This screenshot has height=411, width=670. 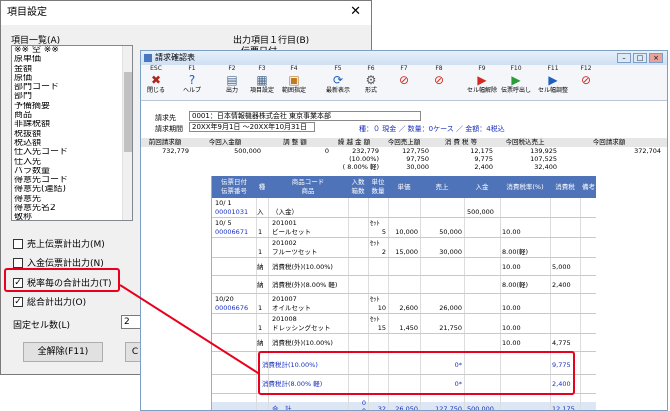 I want to click on summary-header-cell: 前回請求額, so click(x=165, y=142).